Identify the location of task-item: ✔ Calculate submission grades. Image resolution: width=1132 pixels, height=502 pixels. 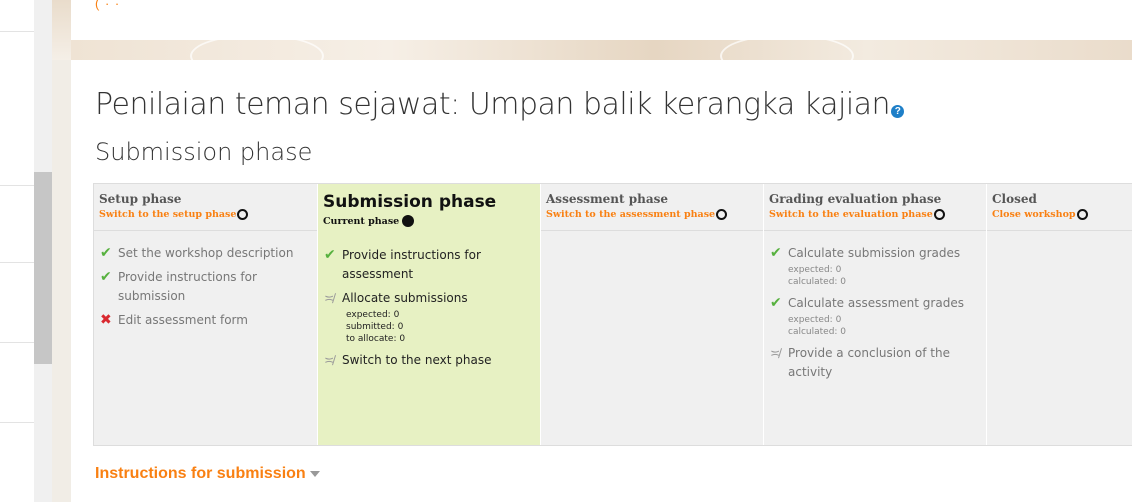
(876, 253).